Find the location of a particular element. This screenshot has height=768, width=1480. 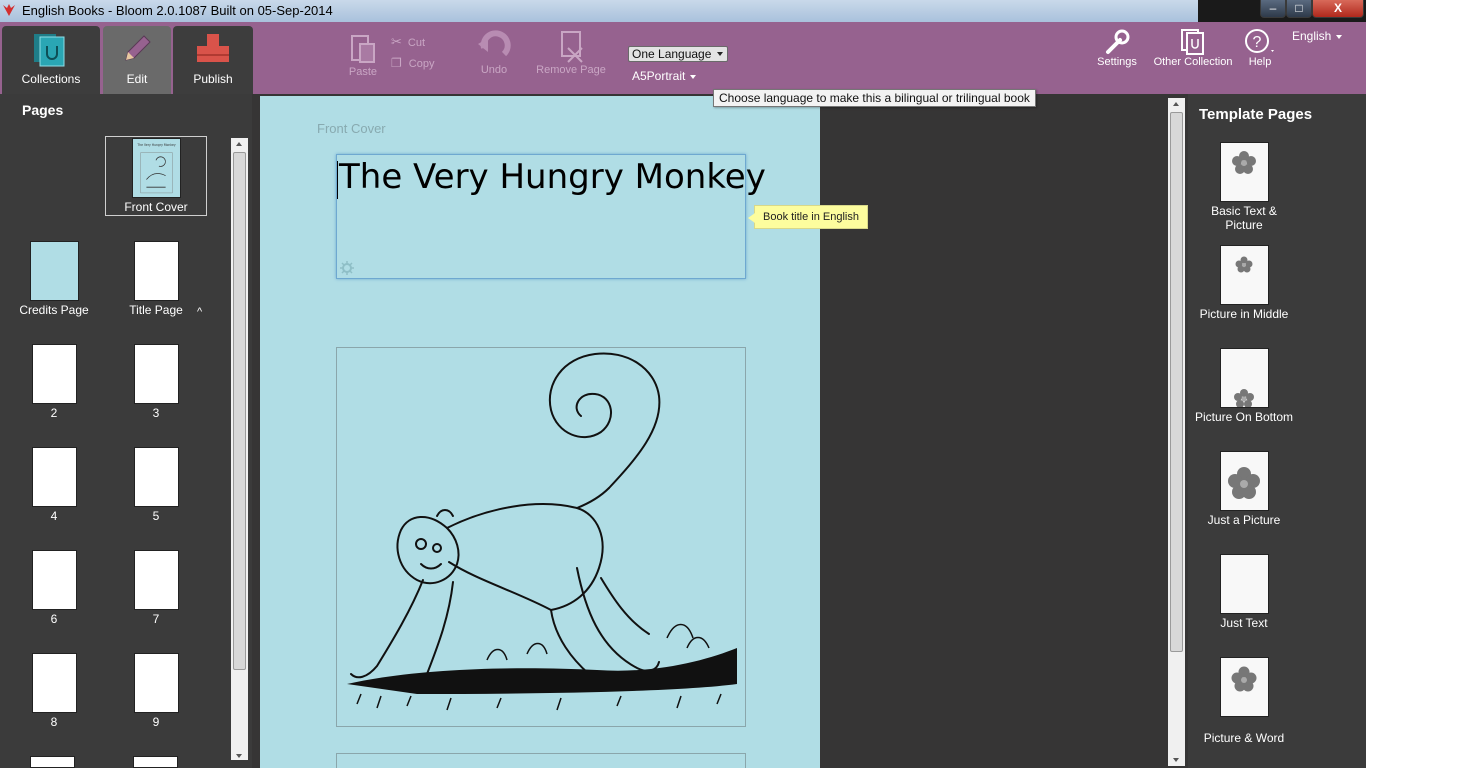

credits-page-thumbnail is located at coordinates (54, 271).